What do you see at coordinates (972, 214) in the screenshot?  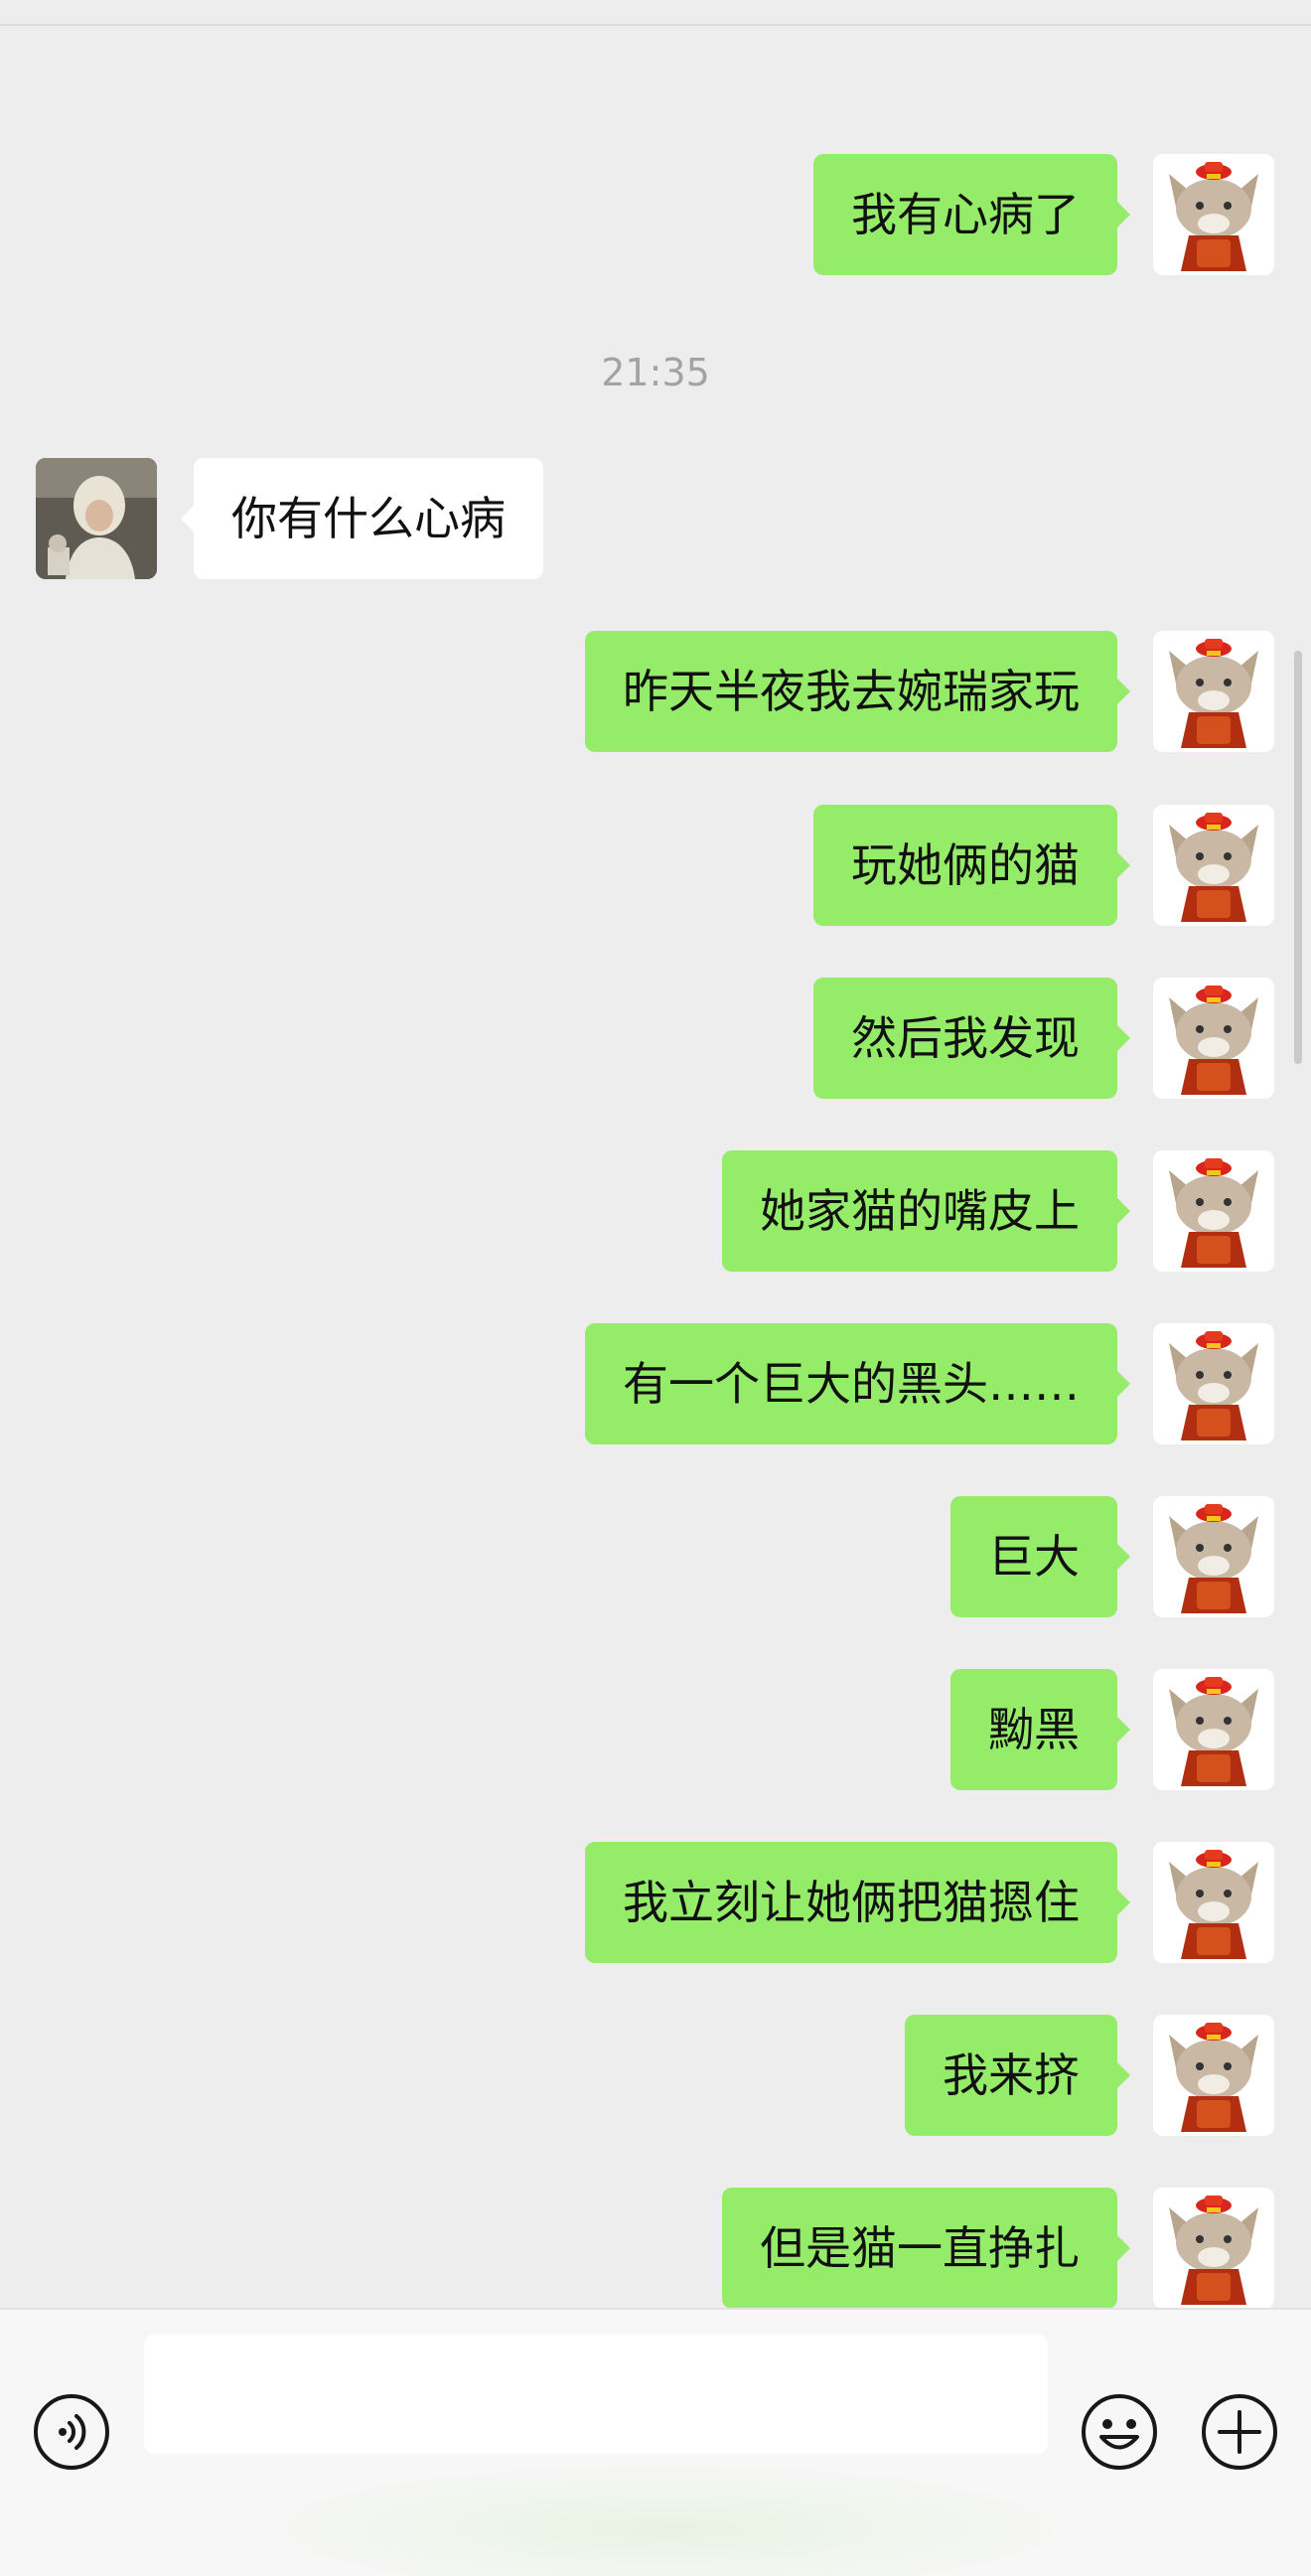 I see `message-bubble-sent: 我有心病了` at bounding box center [972, 214].